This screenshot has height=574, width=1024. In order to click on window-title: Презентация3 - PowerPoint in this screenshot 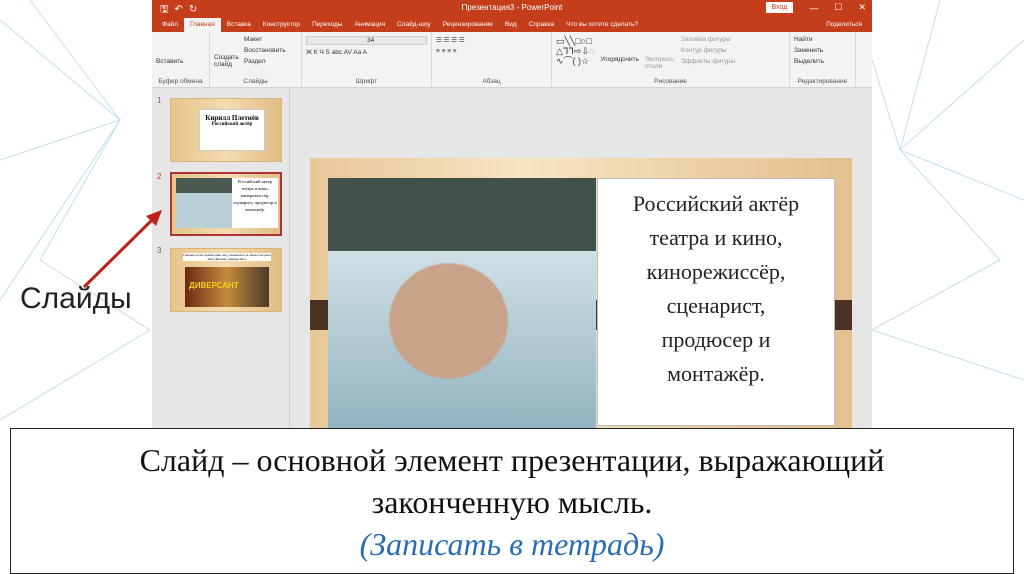, I will do `click(512, 7)`.